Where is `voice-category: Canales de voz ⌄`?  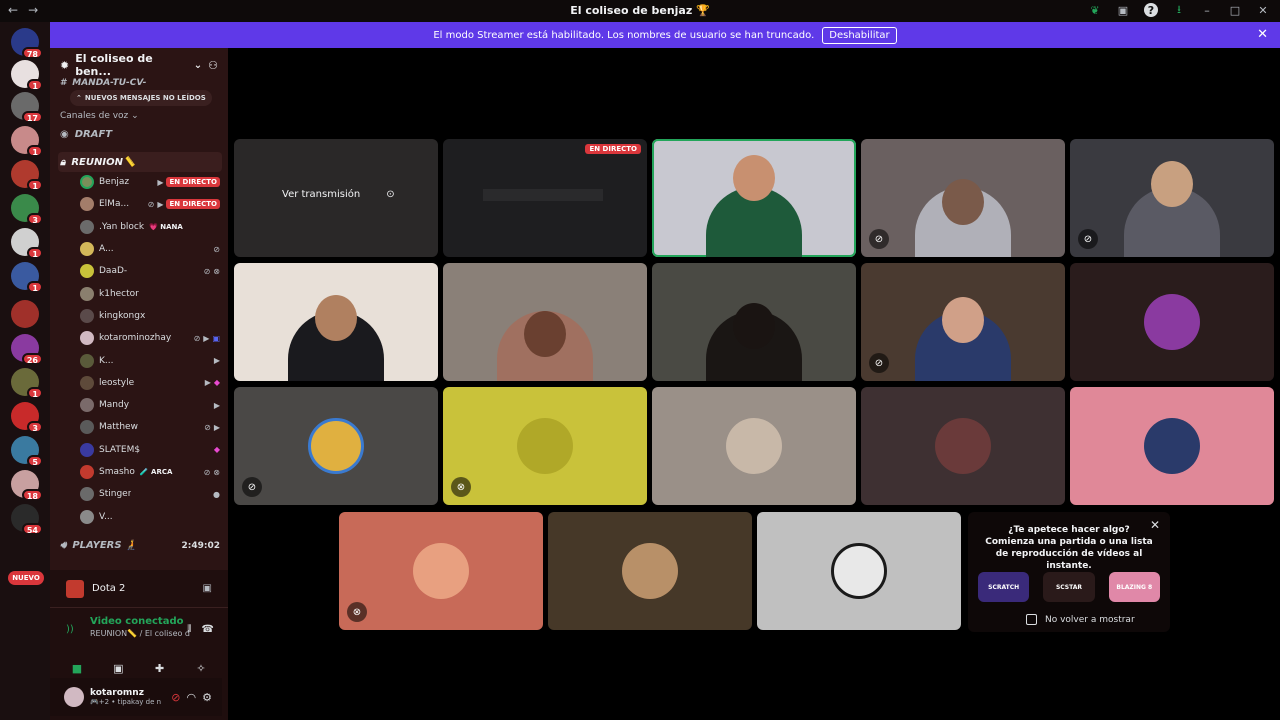
voice-category: Canales de voz ⌄ is located at coordinates (99, 116).